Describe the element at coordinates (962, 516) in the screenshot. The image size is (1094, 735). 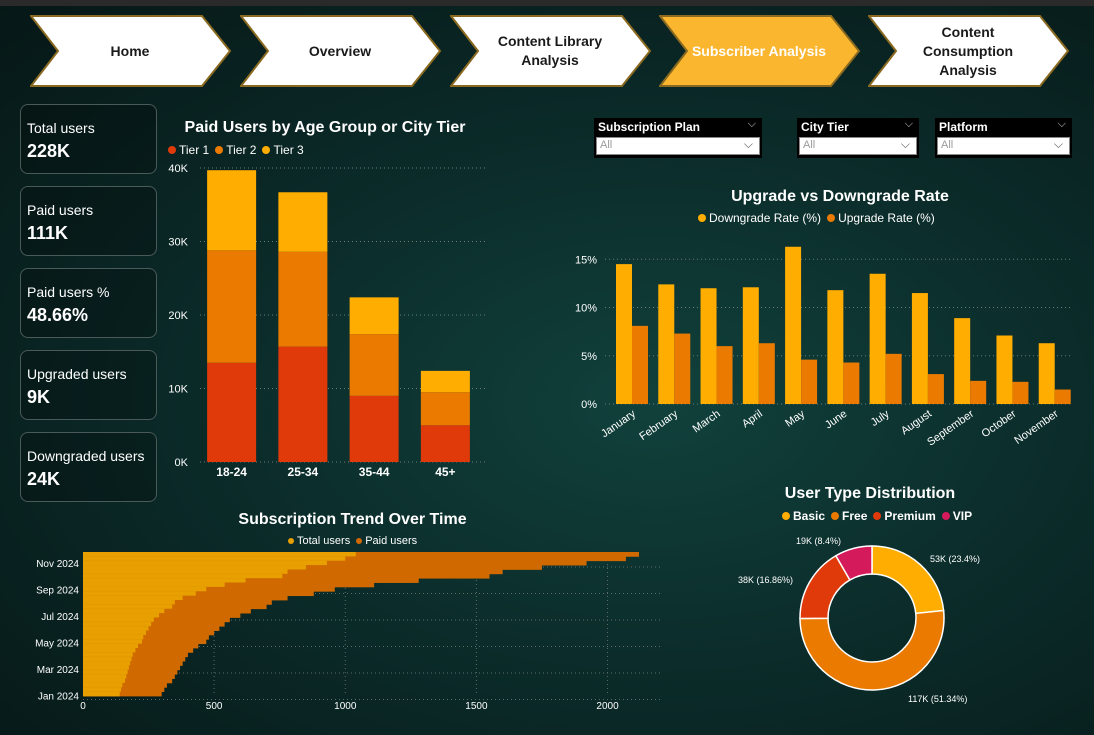
I see `legend-label: VIP` at that location.